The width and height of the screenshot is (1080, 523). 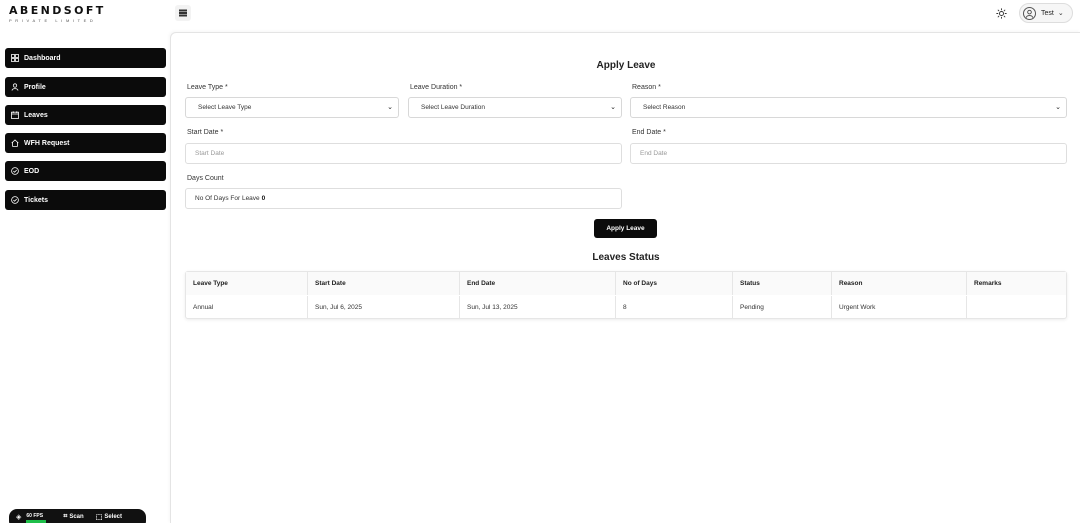 I want to click on scan-button: ⌗ Scan, so click(x=73, y=517).